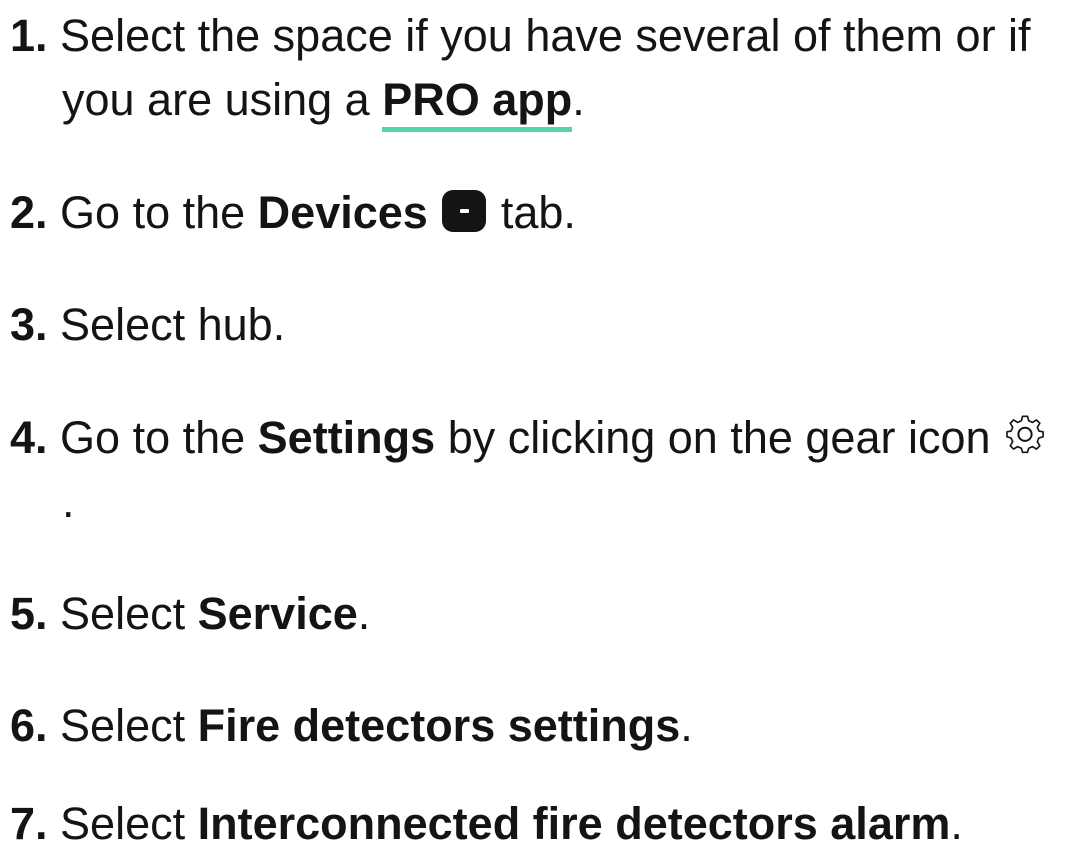 The image size is (1074, 856). Describe the element at coordinates (68, 501) in the screenshot. I see `step-text-continued: .` at that location.